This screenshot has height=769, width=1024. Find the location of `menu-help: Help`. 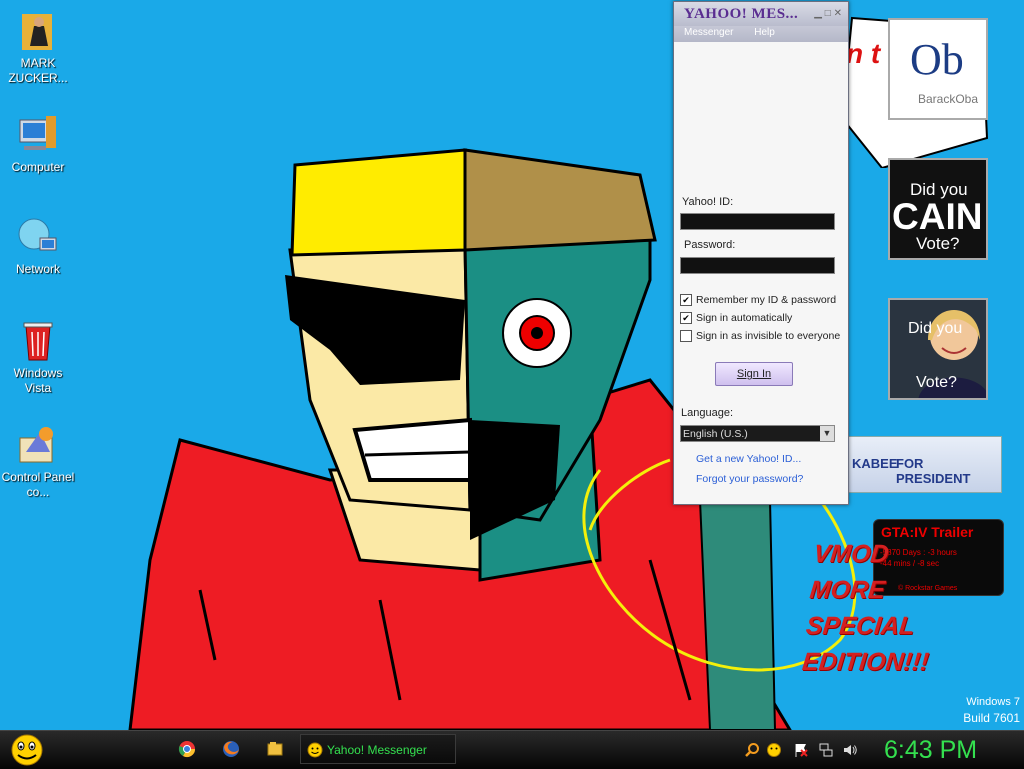

menu-help: Help is located at coordinates (764, 32).